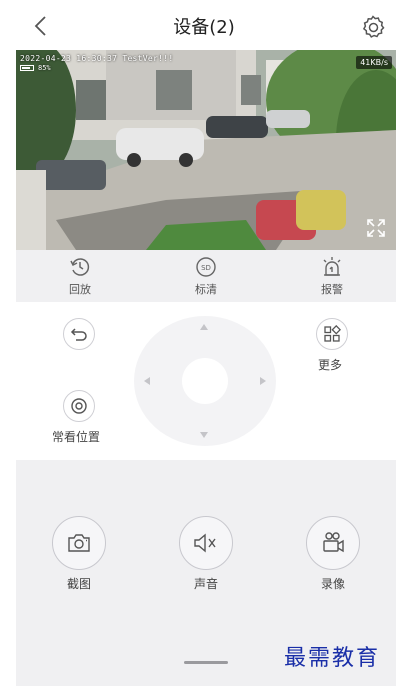 Image resolution: width=408 pixels, height=686 pixels. Describe the element at coordinates (332, 658) in the screenshot. I see `watermark: 最需教育` at that location.